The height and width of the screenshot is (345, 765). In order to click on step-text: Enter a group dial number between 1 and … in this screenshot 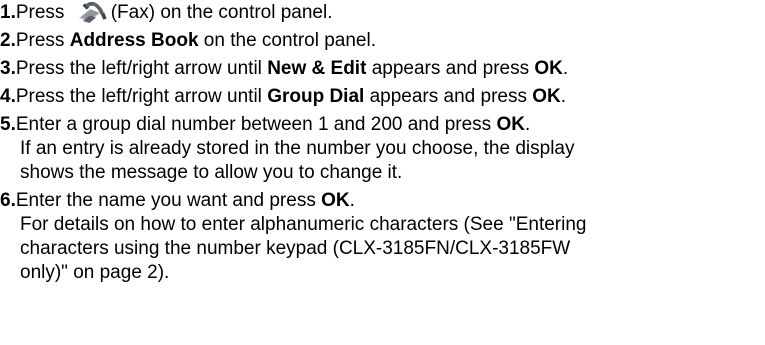, I will do `click(256, 124)`.